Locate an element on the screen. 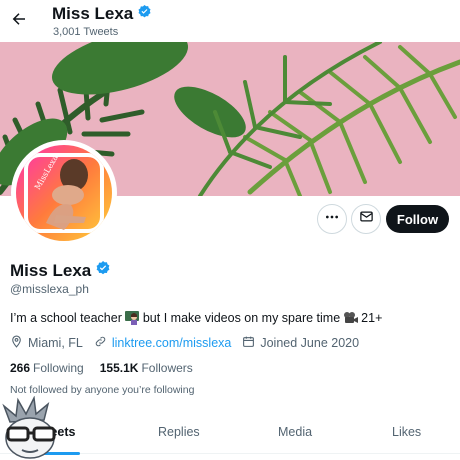 The width and height of the screenshot is (460, 460). movie-camera-emoji-icon is located at coordinates (351, 317).